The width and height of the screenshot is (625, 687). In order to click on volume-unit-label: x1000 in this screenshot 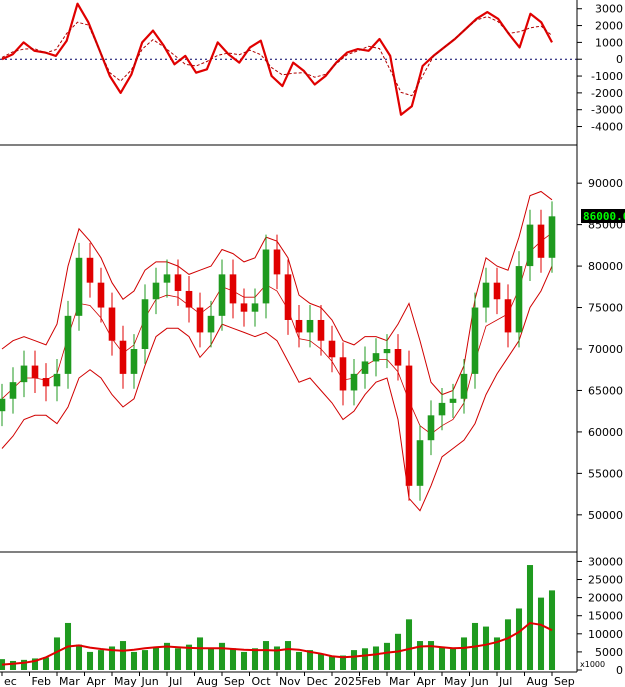, I will do `click(592, 664)`.